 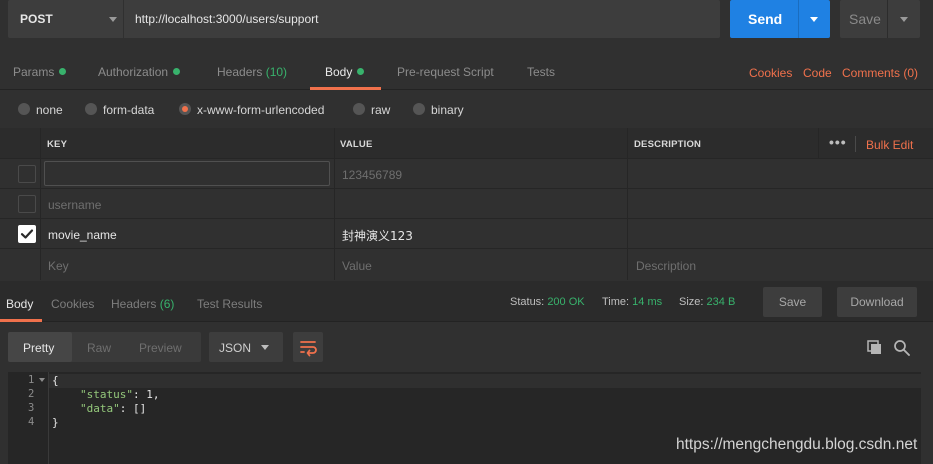 I want to click on key-placeholder: Key, so click(x=58, y=266).